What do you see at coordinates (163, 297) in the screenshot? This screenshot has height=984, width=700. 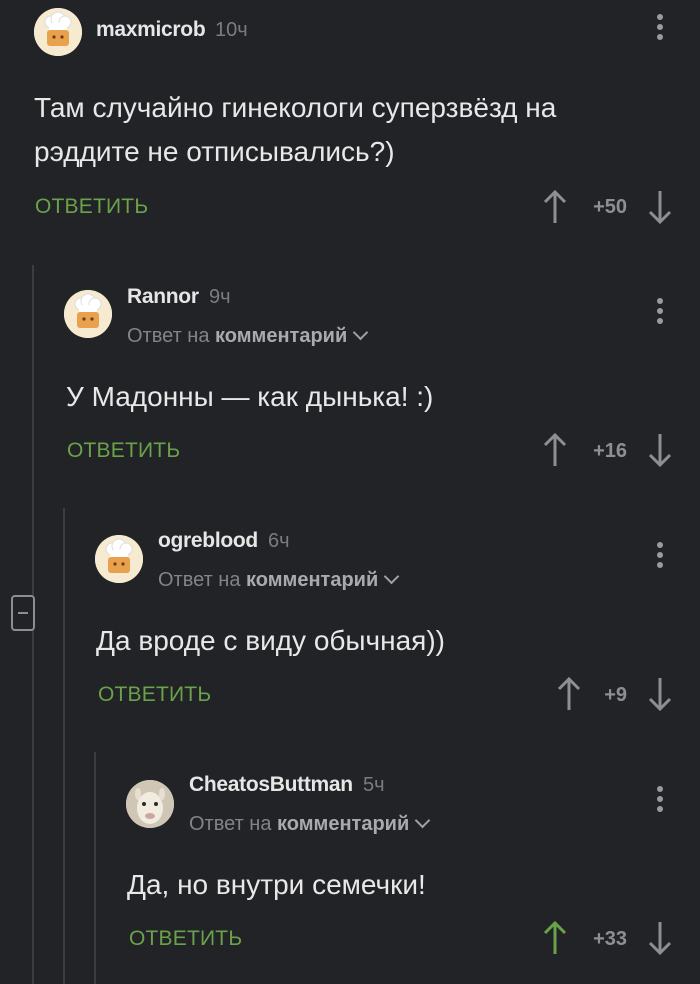 I see `author-name: Rannor` at bounding box center [163, 297].